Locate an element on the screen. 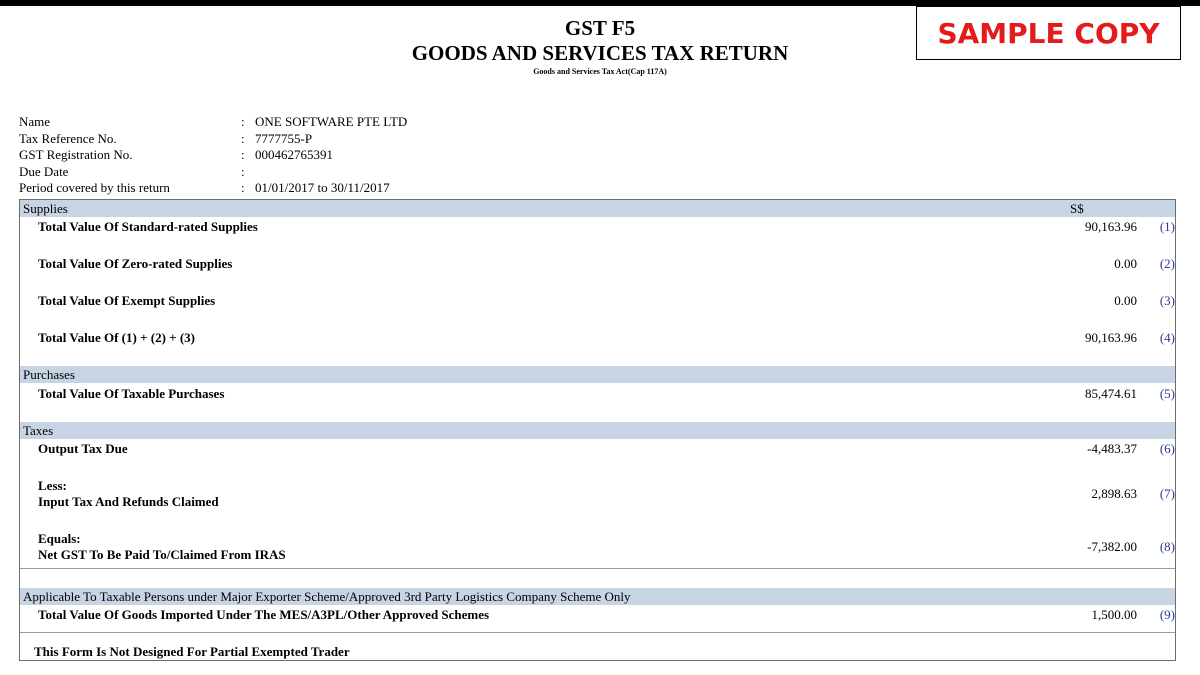 The height and width of the screenshot is (675, 1200). form-act: Goods and Services Tax Act(Cap 117A) is located at coordinates (600, 71).